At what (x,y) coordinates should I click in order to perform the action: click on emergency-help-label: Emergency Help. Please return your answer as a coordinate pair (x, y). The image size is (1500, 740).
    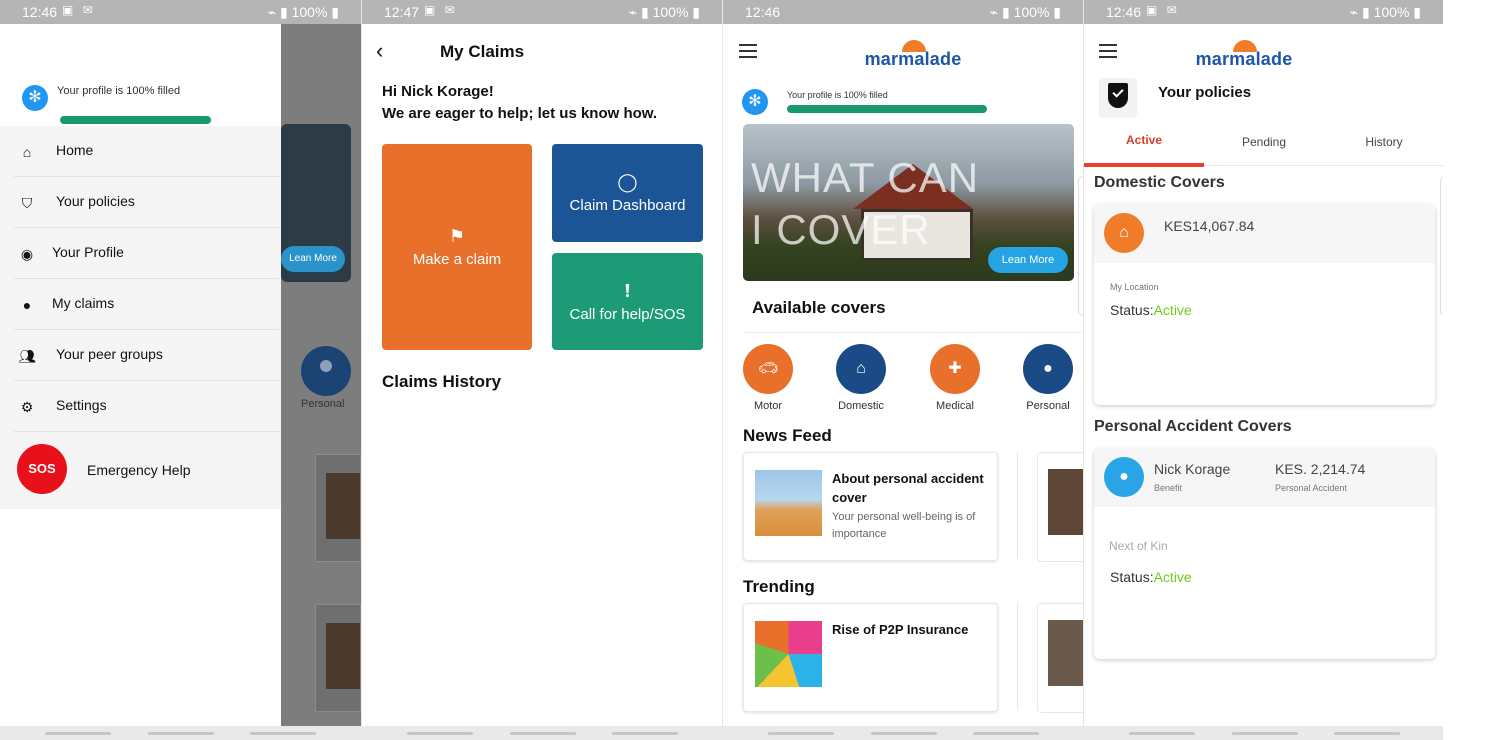
    Looking at the image, I should click on (139, 470).